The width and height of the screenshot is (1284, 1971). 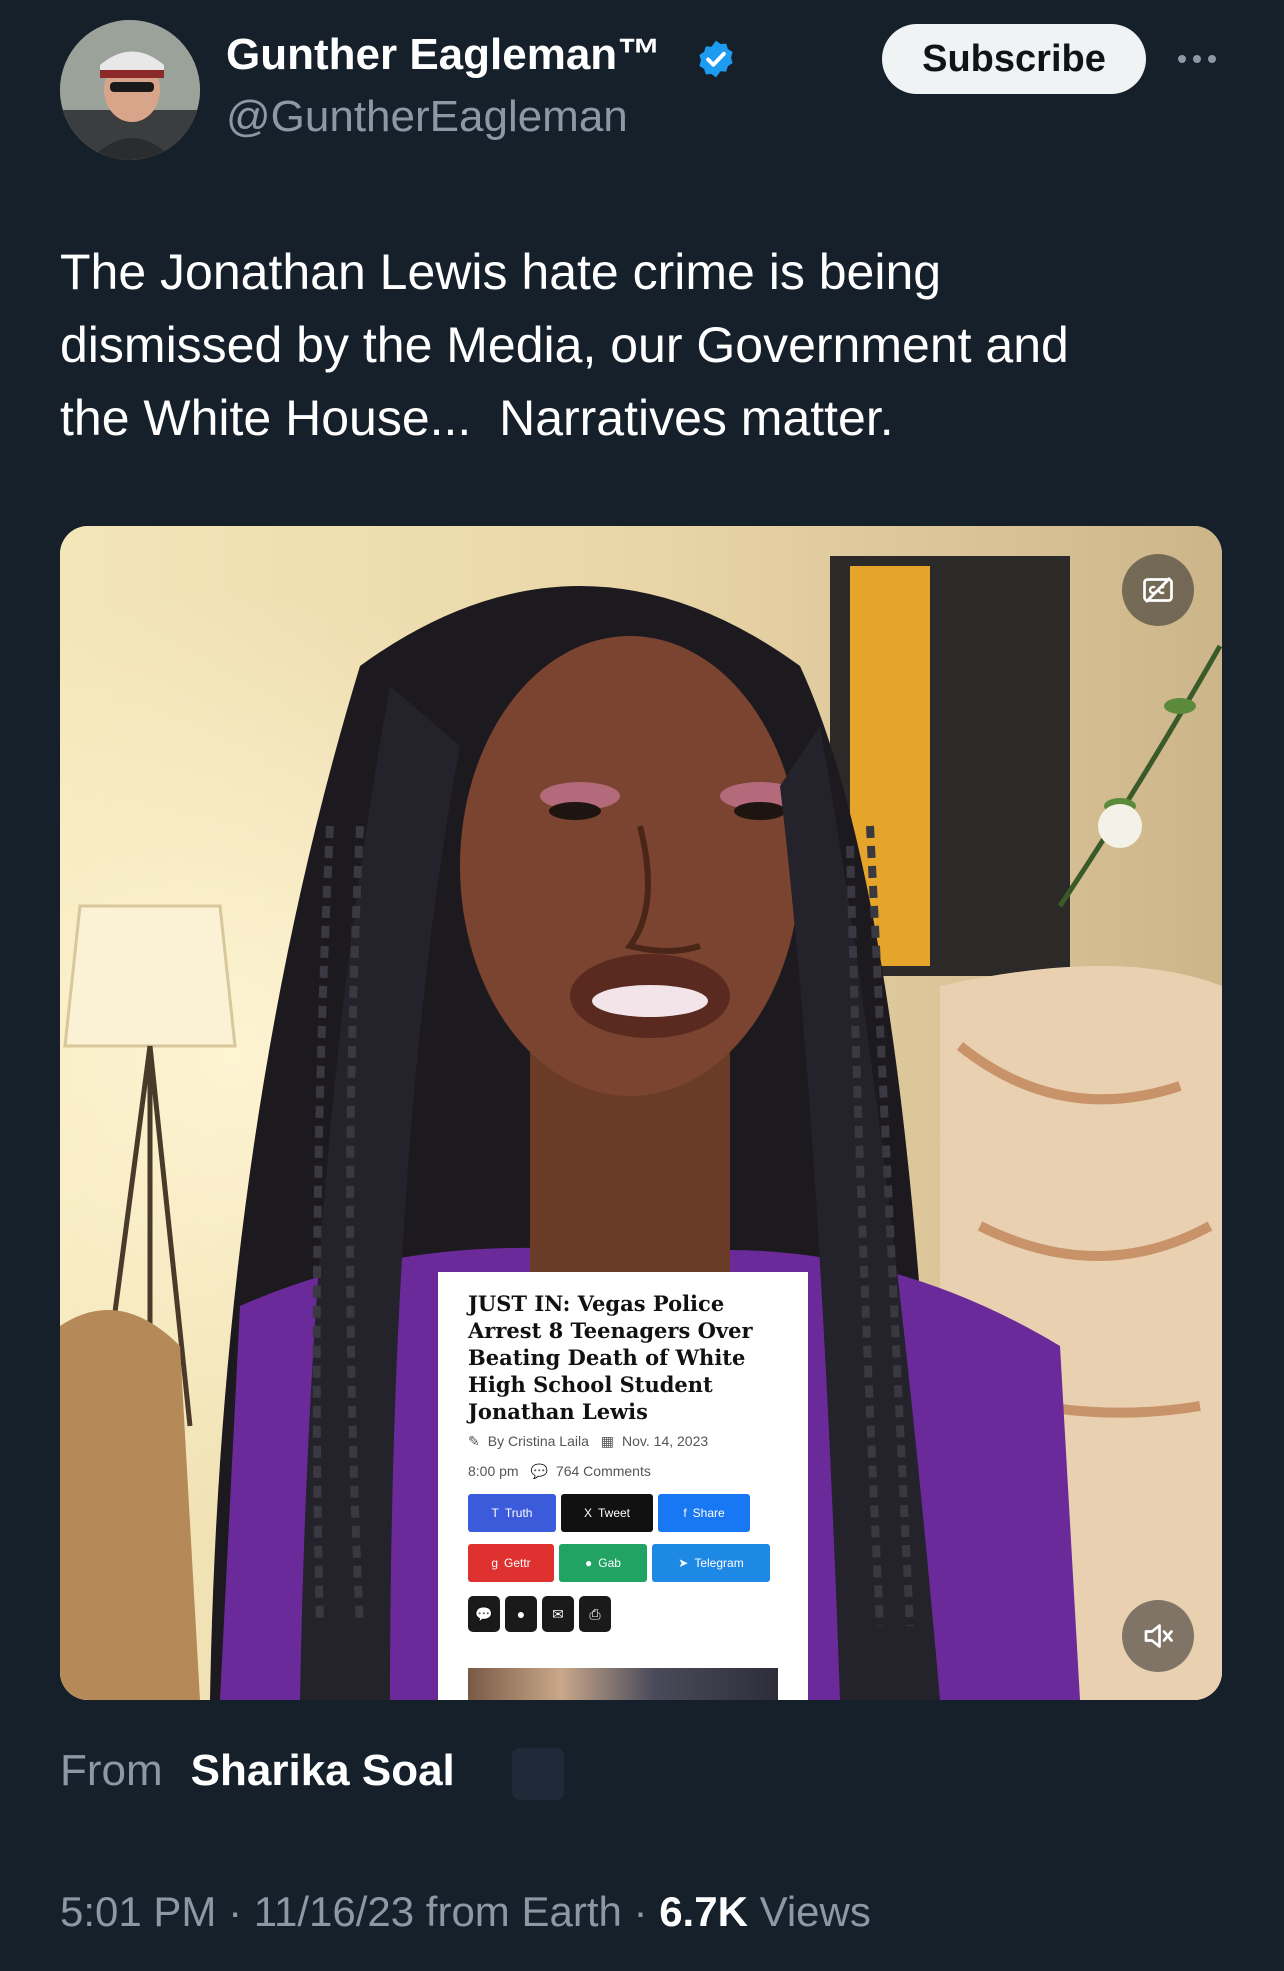 What do you see at coordinates (484, 1614) in the screenshot?
I see `sms-icon: 💬` at bounding box center [484, 1614].